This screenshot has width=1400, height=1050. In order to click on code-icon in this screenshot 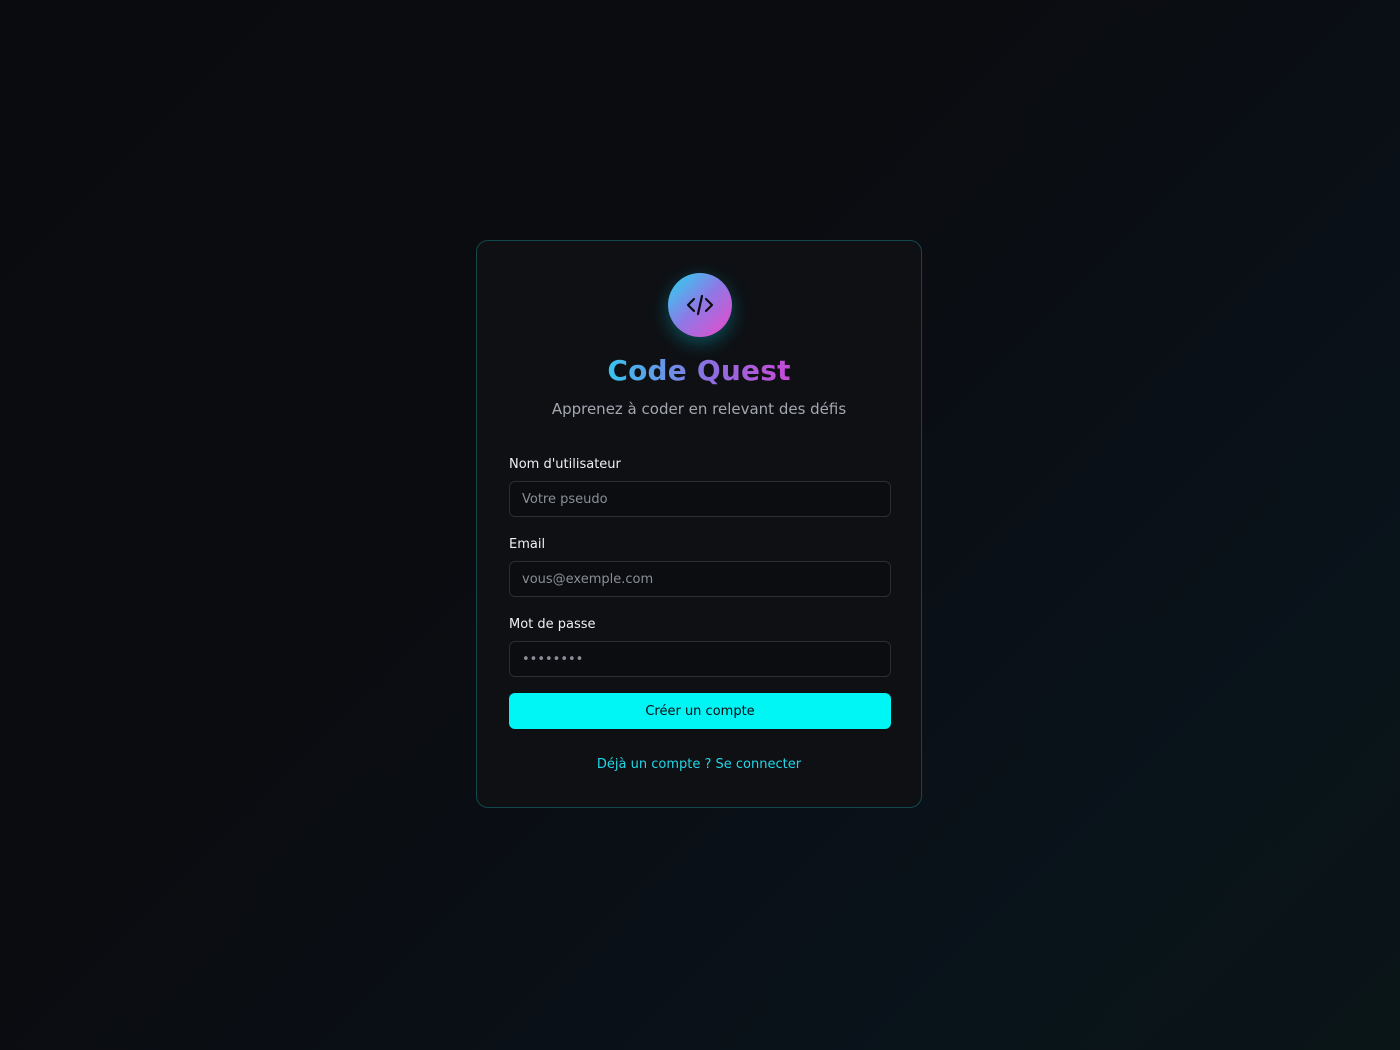, I will do `click(700, 305)`.